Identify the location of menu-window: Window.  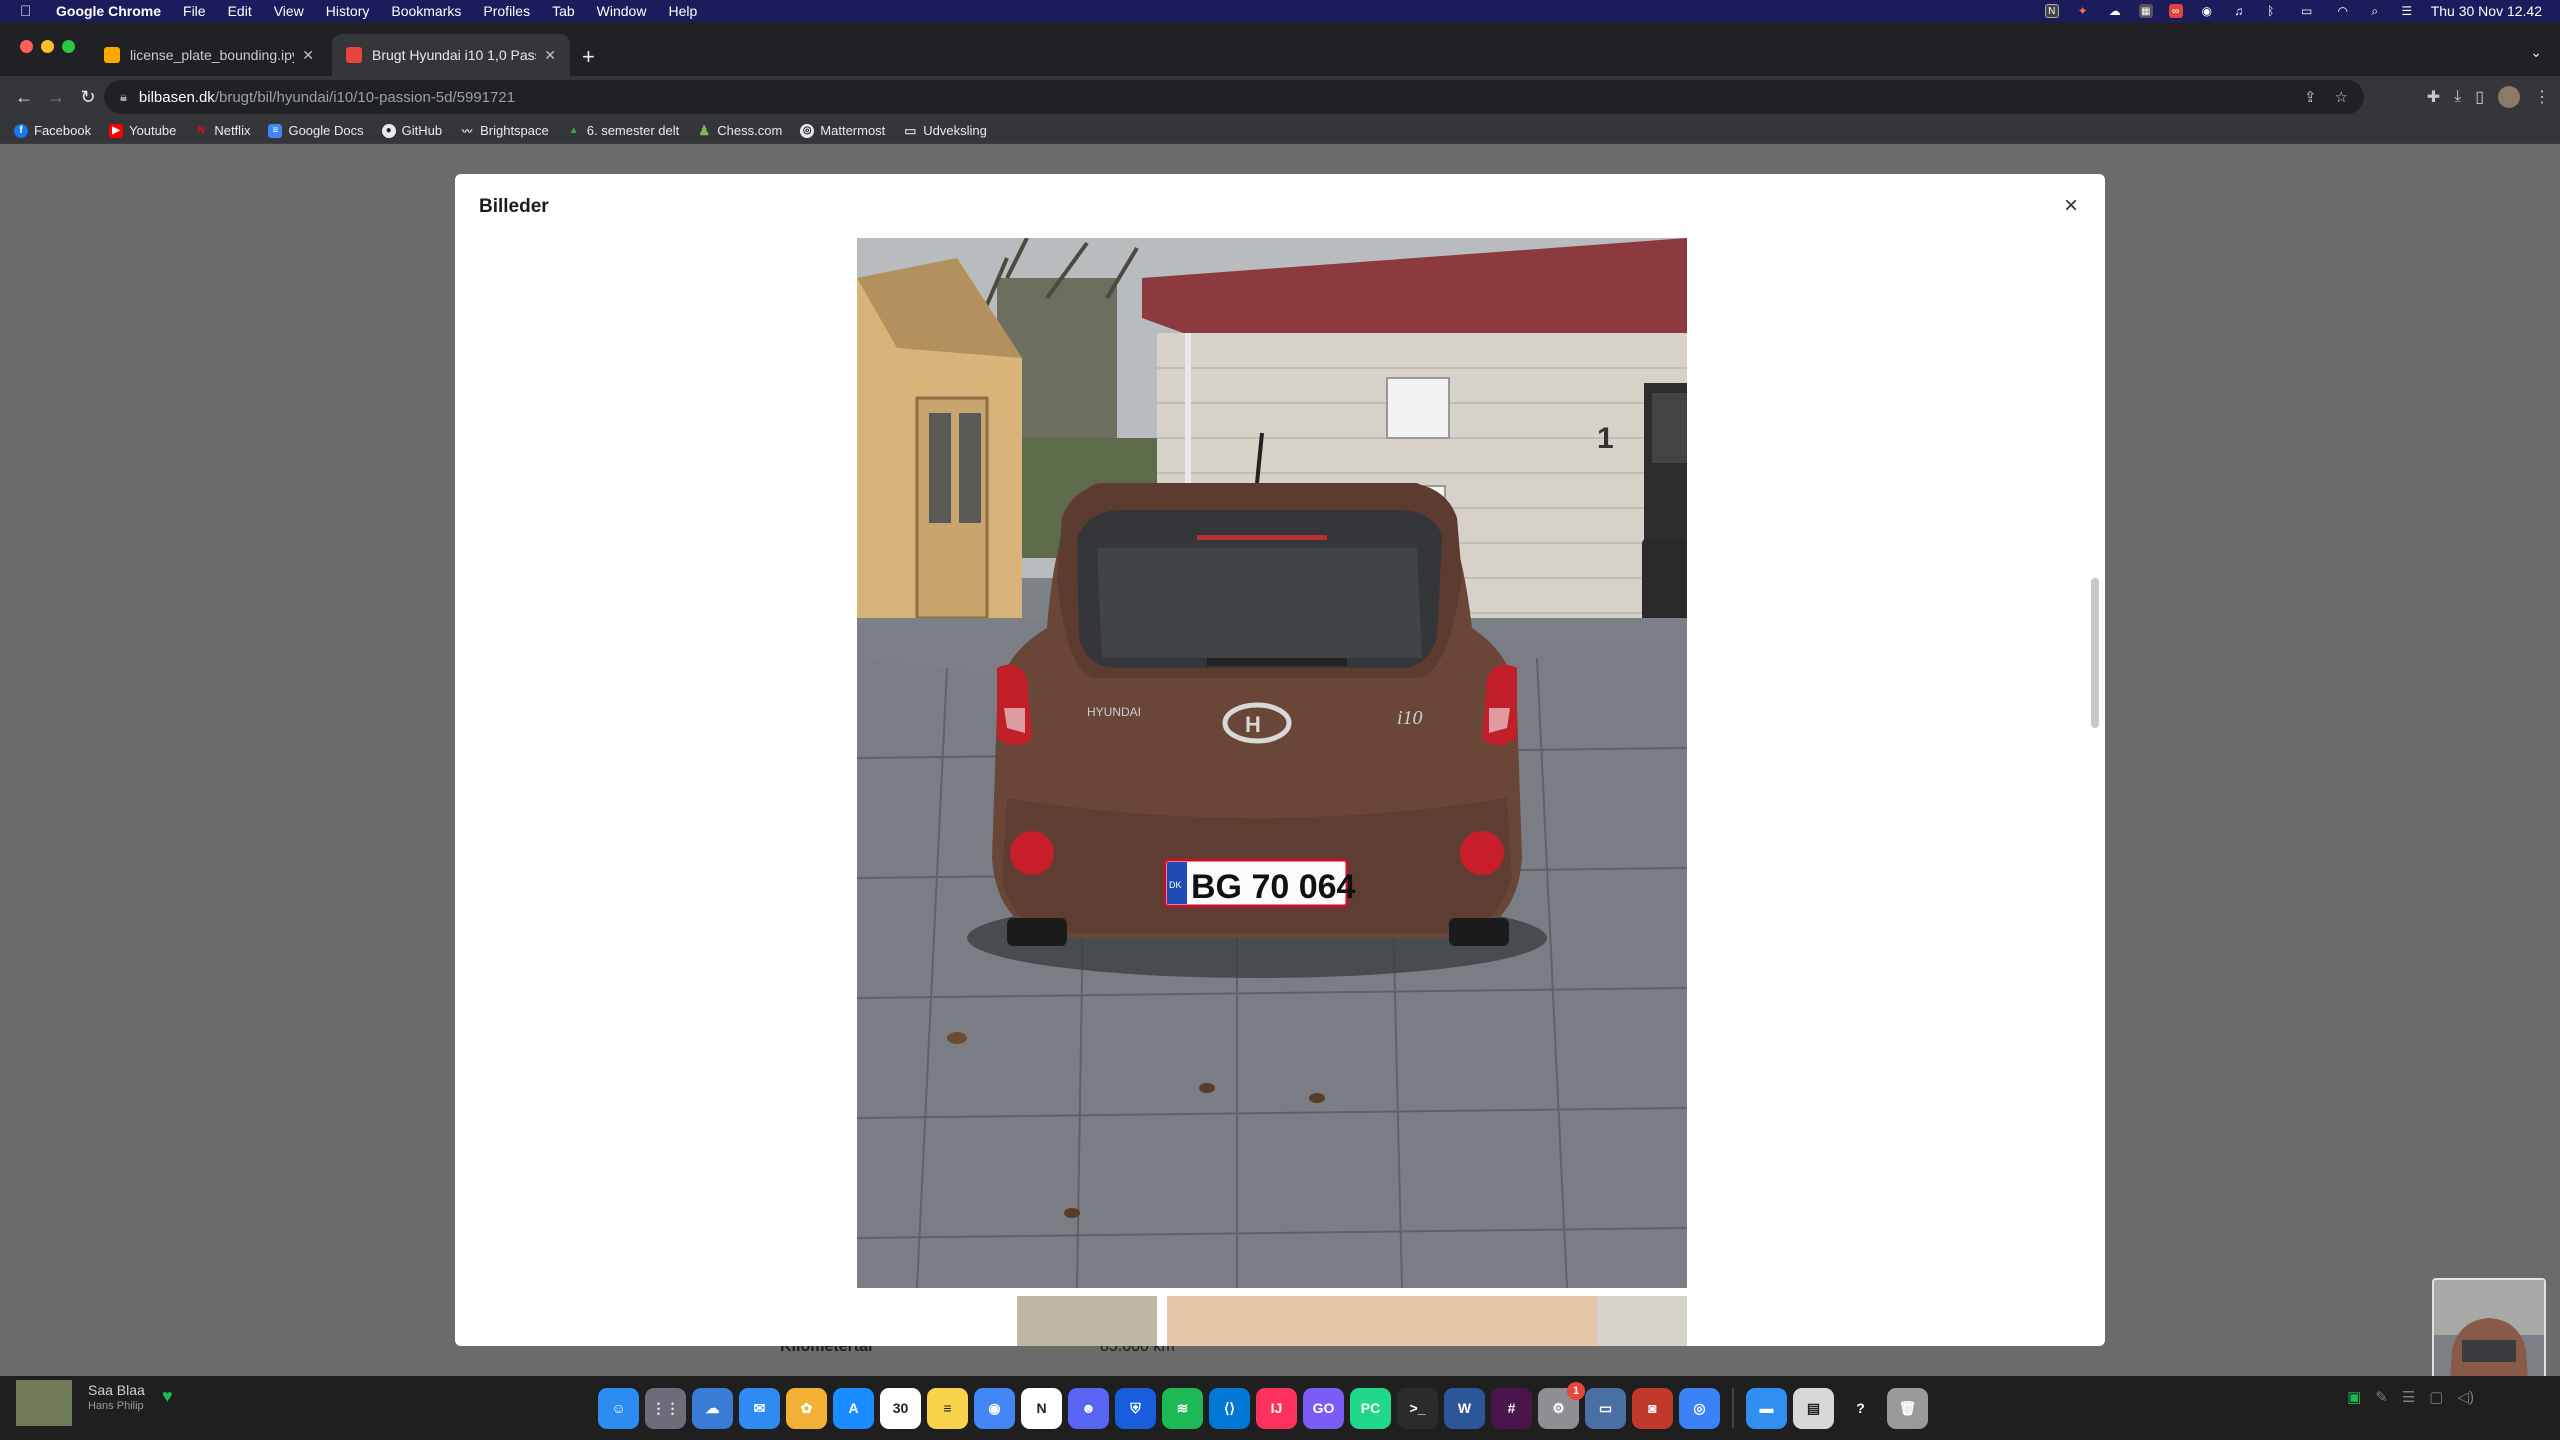
(622, 11).